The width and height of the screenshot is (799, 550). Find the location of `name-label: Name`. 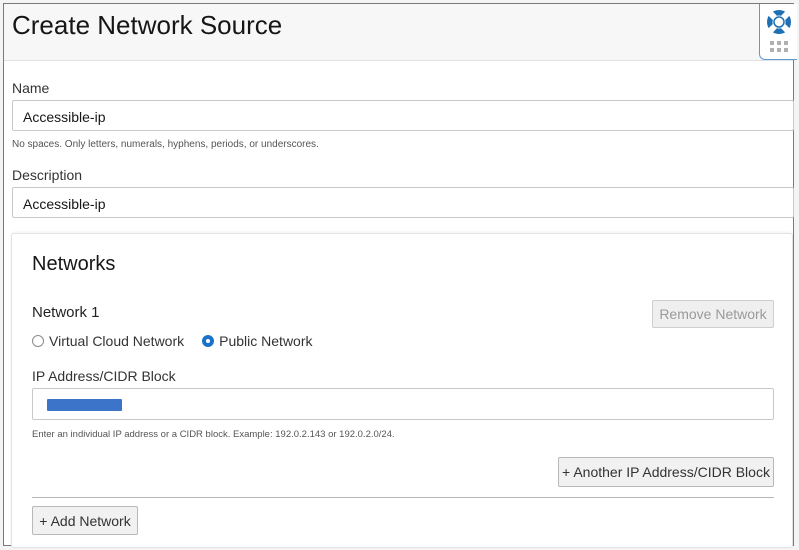

name-label: Name is located at coordinates (31, 88).